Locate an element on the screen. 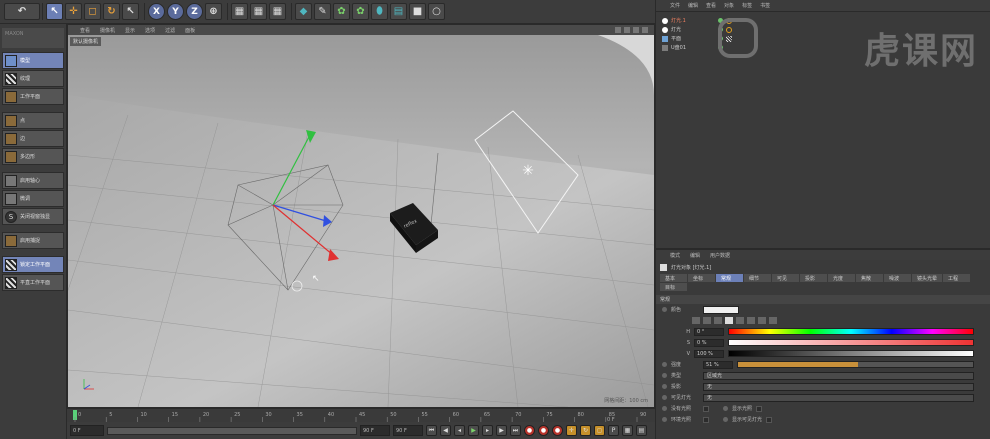 This screenshot has height=439, width=990. mode-texture-button: 纹理 is located at coordinates (33, 78).